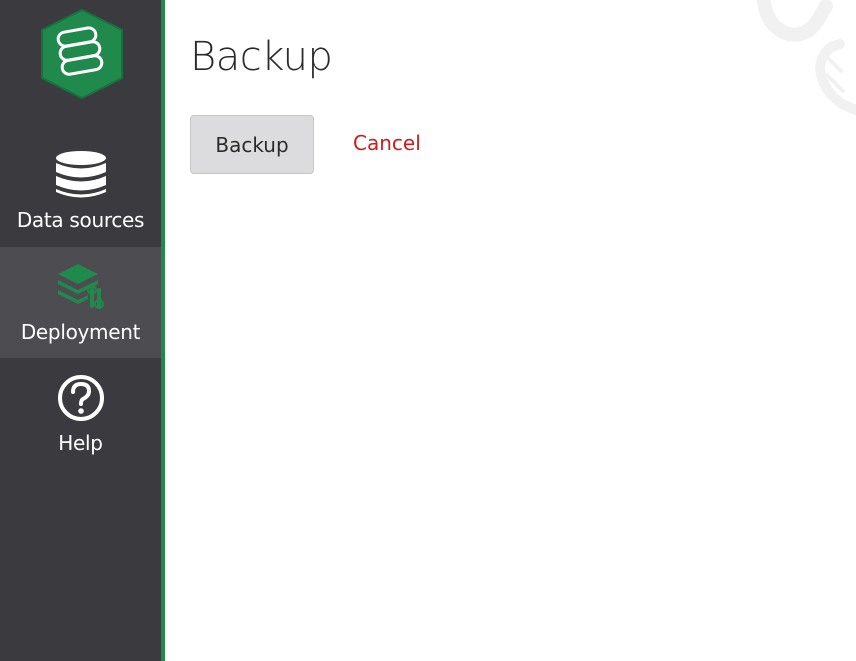 The image size is (856, 661). What do you see at coordinates (80, 220) in the screenshot?
I see `sidebar-item-label: Data sources` at bounding box center [80, 220].